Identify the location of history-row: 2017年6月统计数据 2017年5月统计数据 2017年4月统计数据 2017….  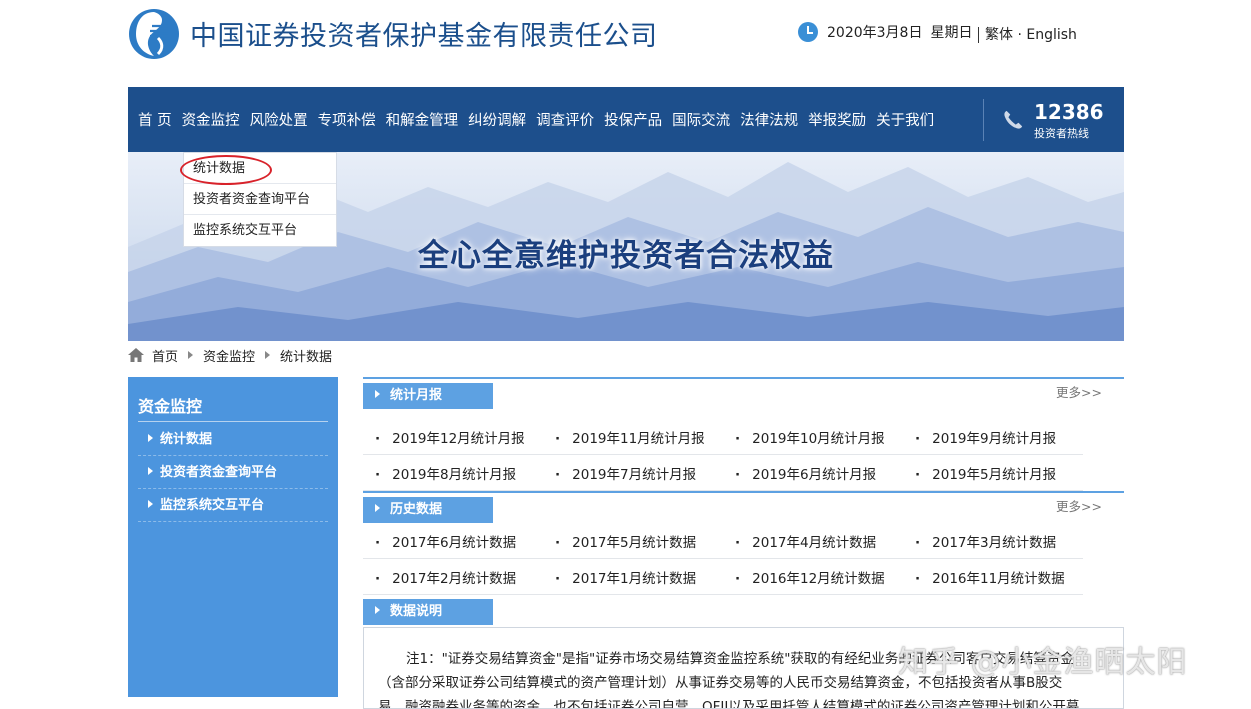
(723, 541).